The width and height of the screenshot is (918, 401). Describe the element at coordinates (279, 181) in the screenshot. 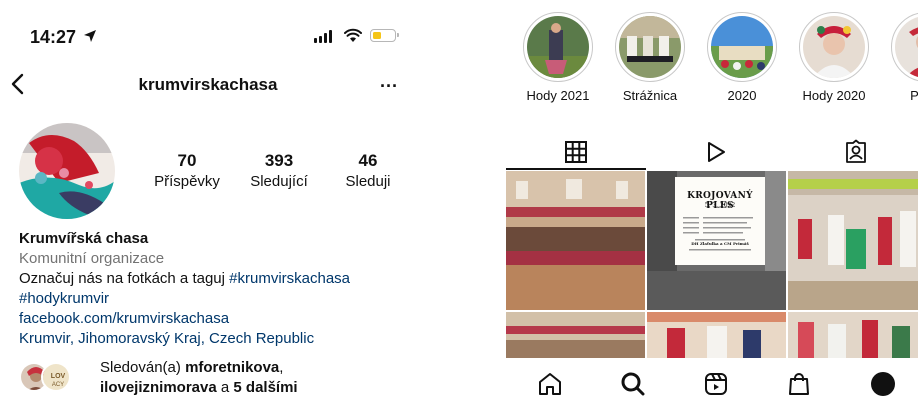

I see `stat-followers-label: Sledující` at that location.